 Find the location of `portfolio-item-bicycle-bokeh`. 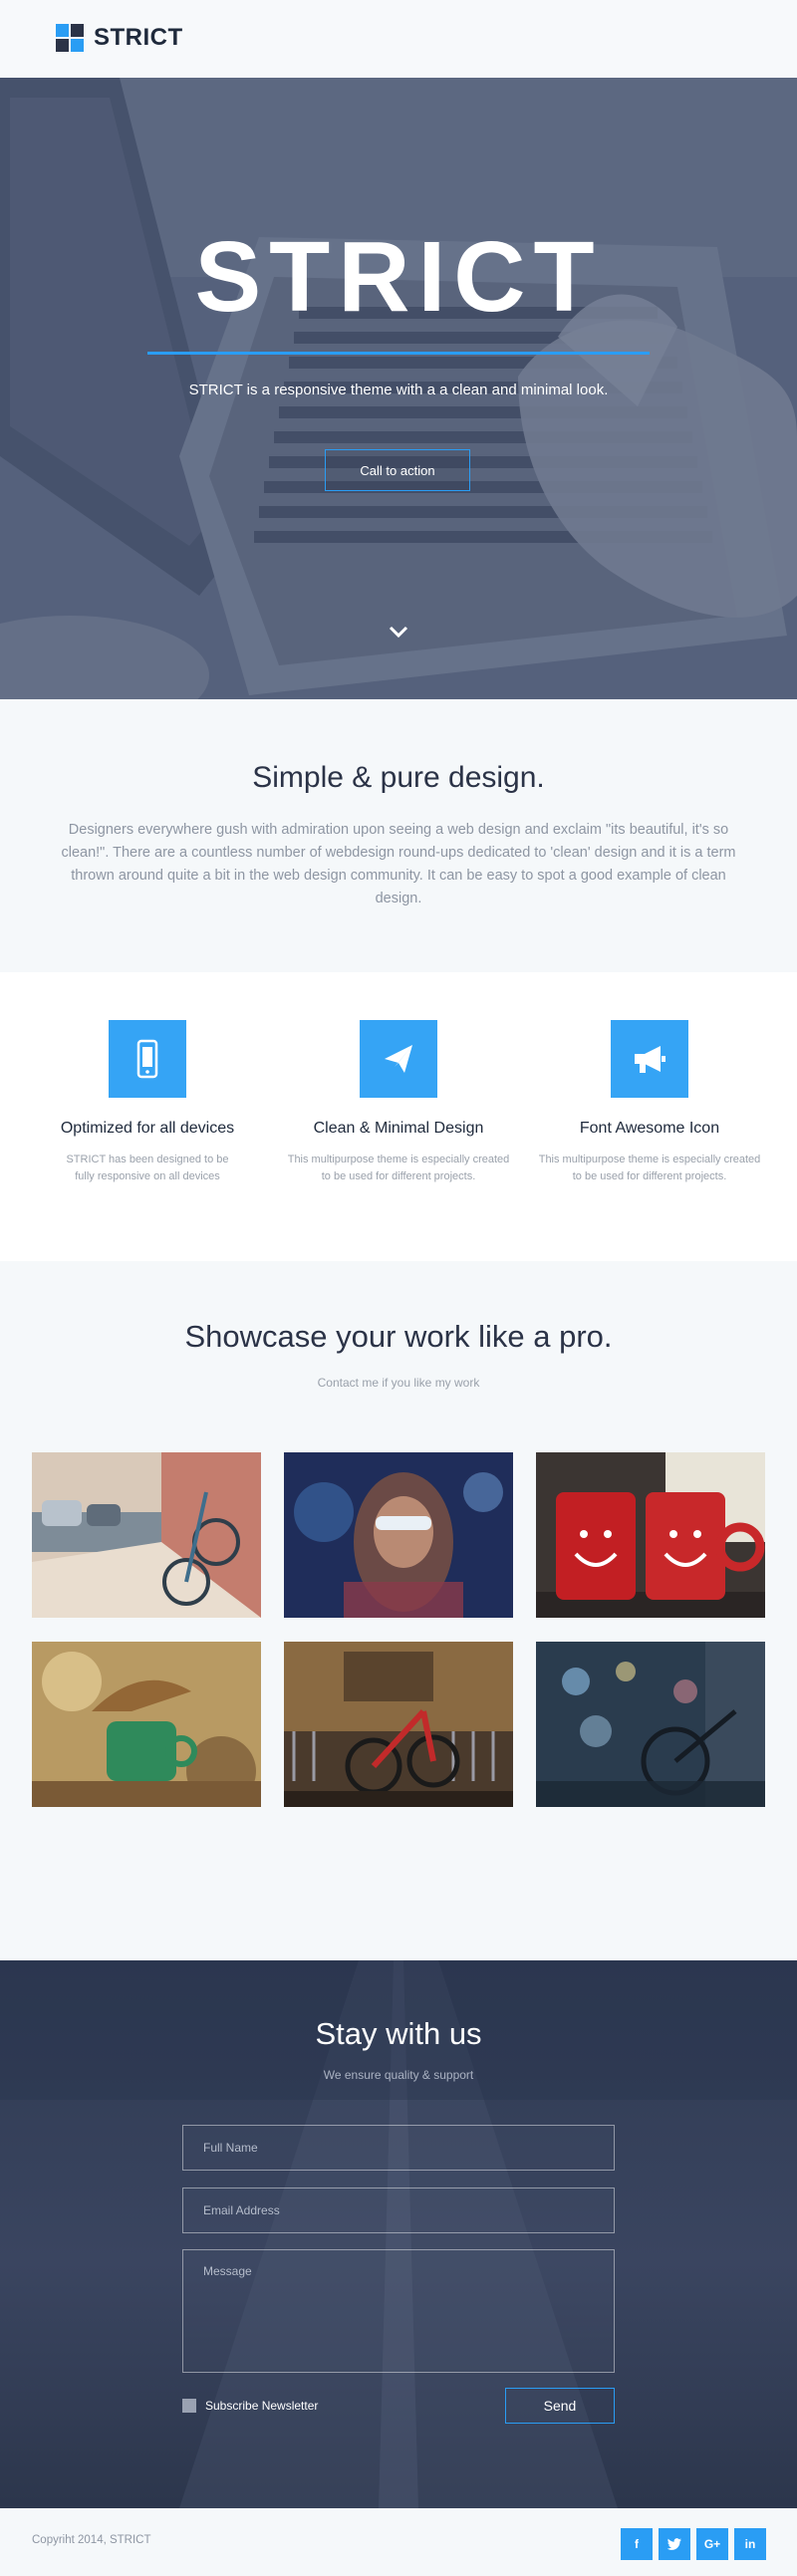

portfolio-item-bicycle-bokeh is located at coordinates (651, 1724).